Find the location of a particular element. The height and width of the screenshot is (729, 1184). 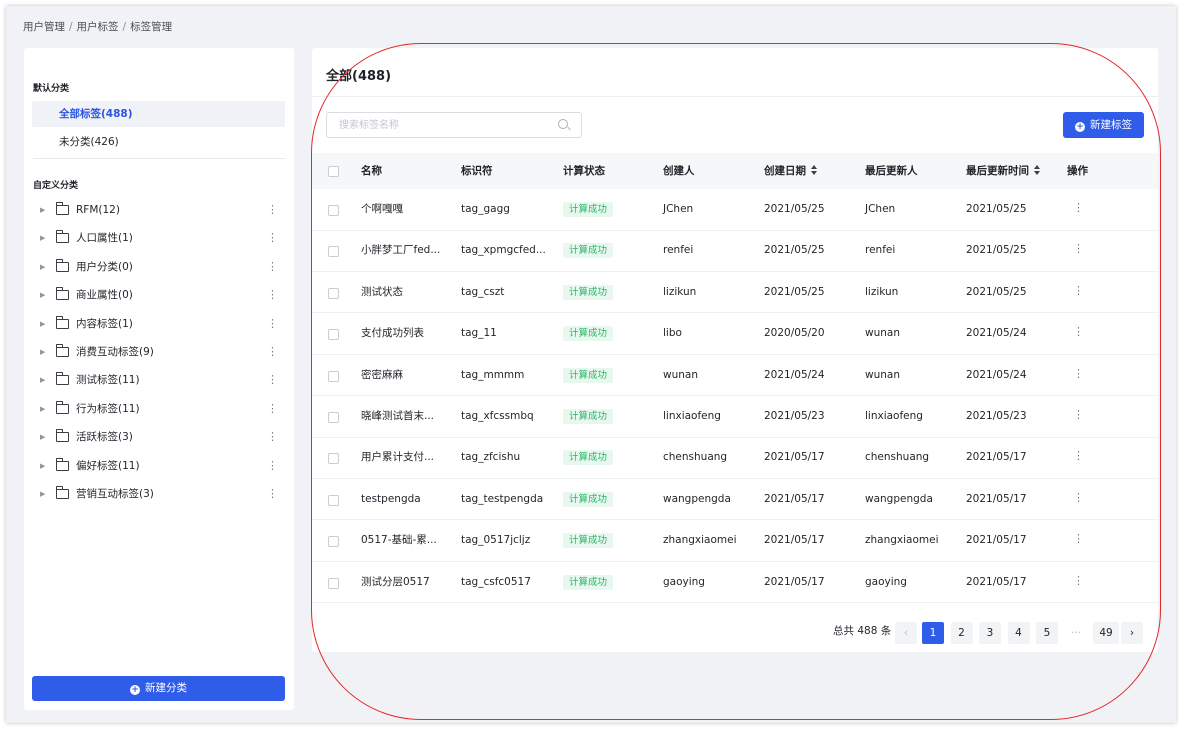

page-button: 1 is located at coordinates (933, 633).